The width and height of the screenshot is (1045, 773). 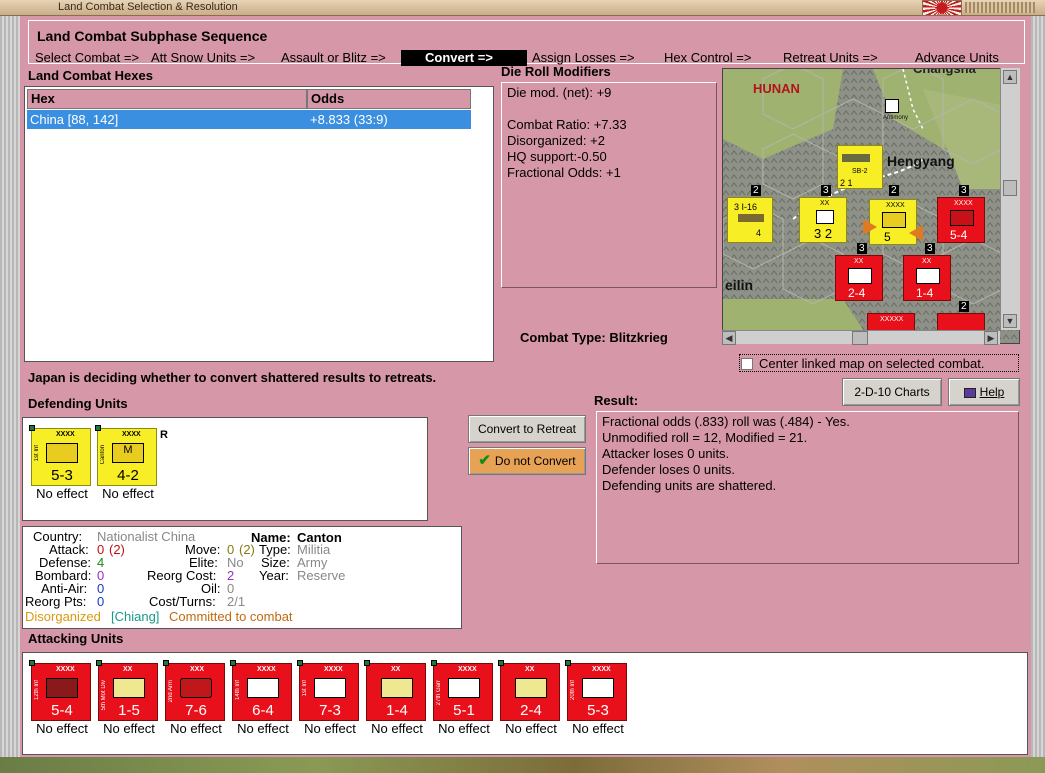 I want to click on center-linked-label: Center linked map on selected combat., so click(x=872, y=363).